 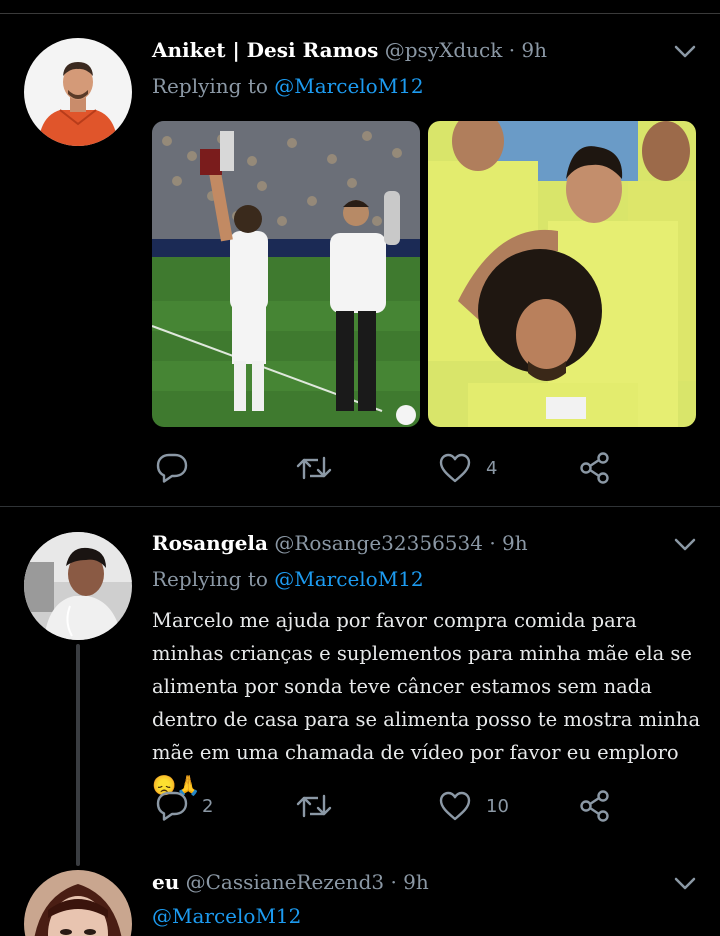 I want to click on like-button: 4, so click(x=467, y=468).